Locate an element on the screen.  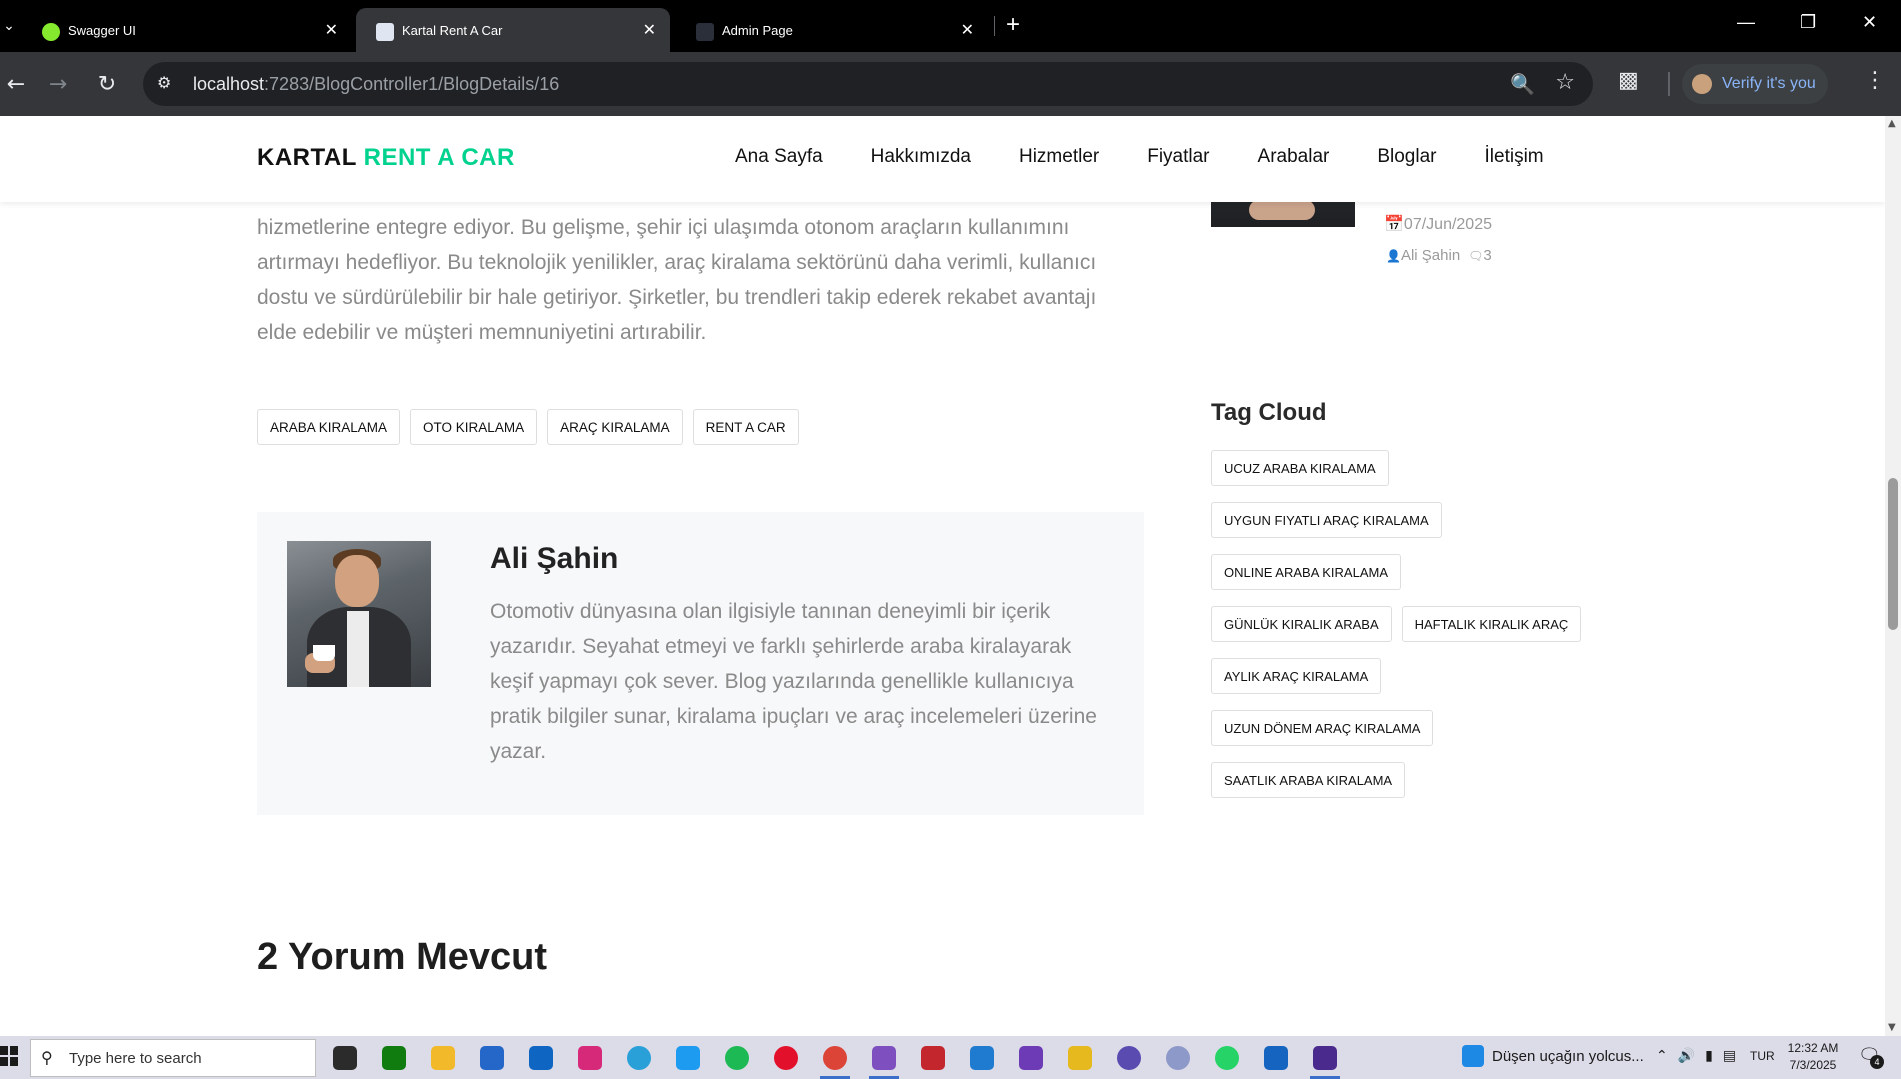
battery-icon: ▮ is located at coordinates (1709, 1056).